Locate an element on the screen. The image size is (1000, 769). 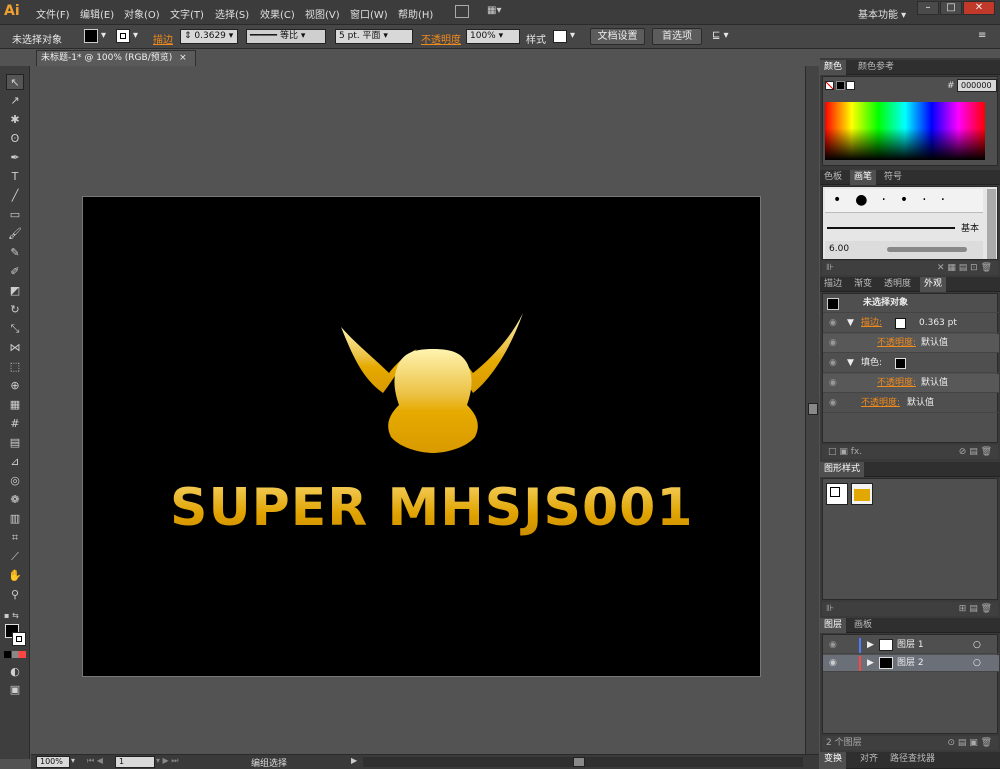
selection-tool-icon: ↖ is located at coordinates (15, 82).